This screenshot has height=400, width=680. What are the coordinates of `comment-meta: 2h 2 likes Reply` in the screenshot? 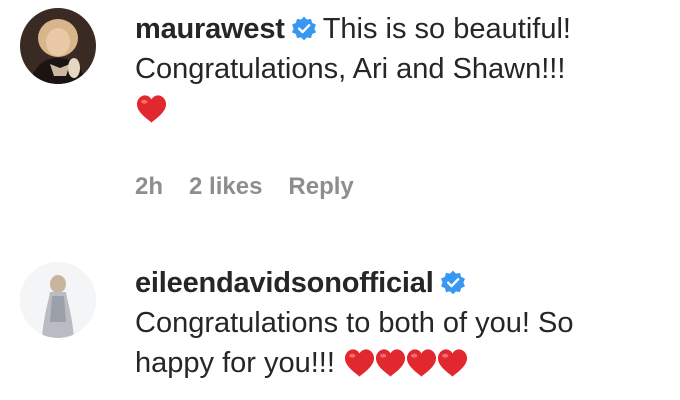 It's located at (257, 187).